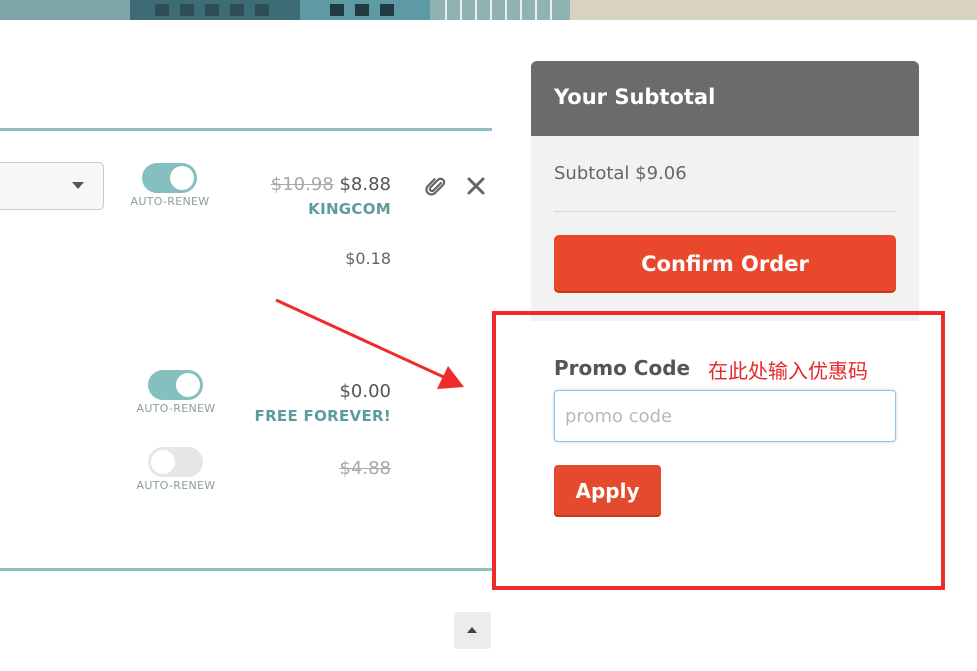 This screenshot has width=977, height=671. Describe the element at coordinates (78, 185) in the screenshot. I see `chevron-down-icon` at that location.